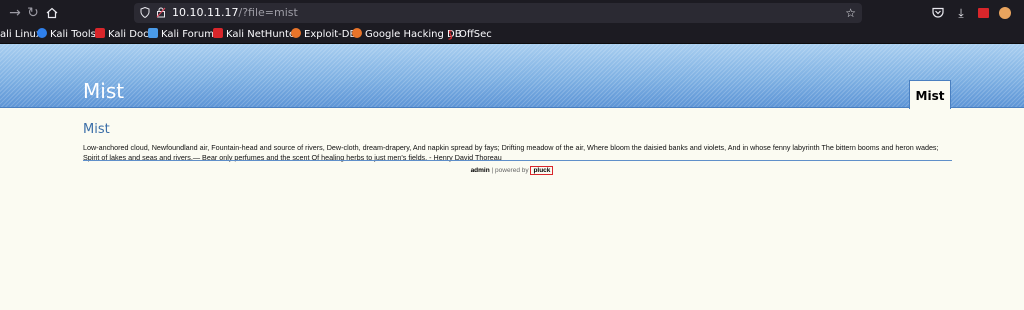 The height and width of the screenshot is (310, 1024). What do you see at coordinates (407, 35) in the screenshot?
I see `bookmark-google-hacking-db: Google Hacking DB` at bounding box center [407, 35].